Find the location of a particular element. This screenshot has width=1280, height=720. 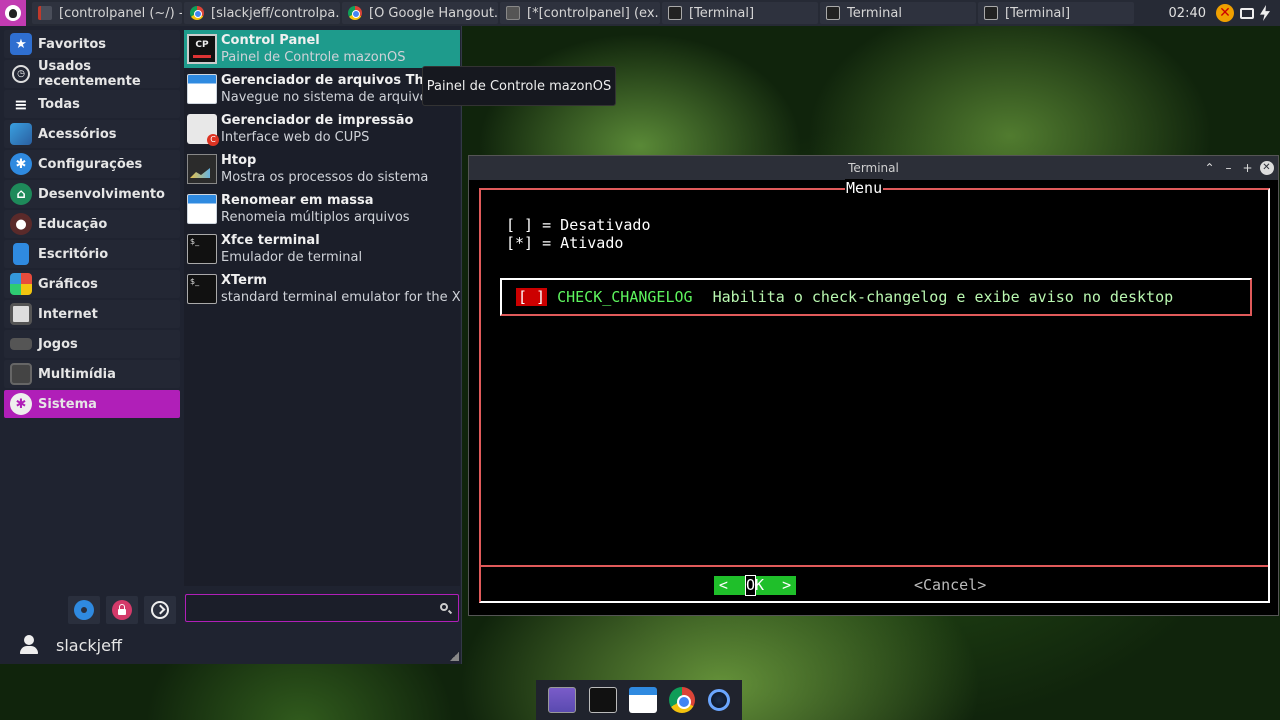

item-name: CHECK_CHANGELOG is located at coordinates (625, 297).